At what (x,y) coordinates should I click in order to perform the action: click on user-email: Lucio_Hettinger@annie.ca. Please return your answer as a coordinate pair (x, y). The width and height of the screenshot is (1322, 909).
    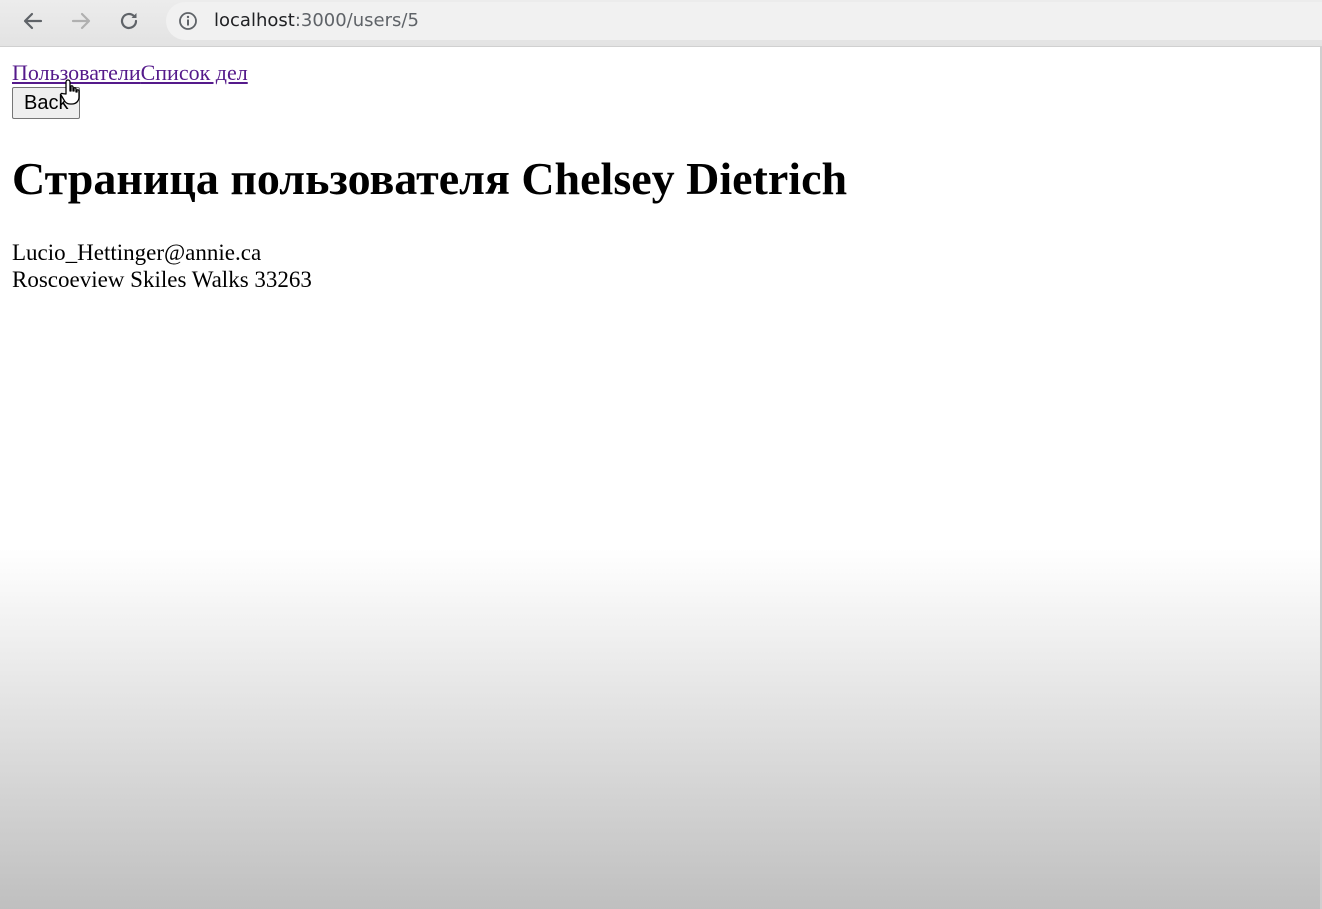
    Looking at the image, I should click on (137, 252).